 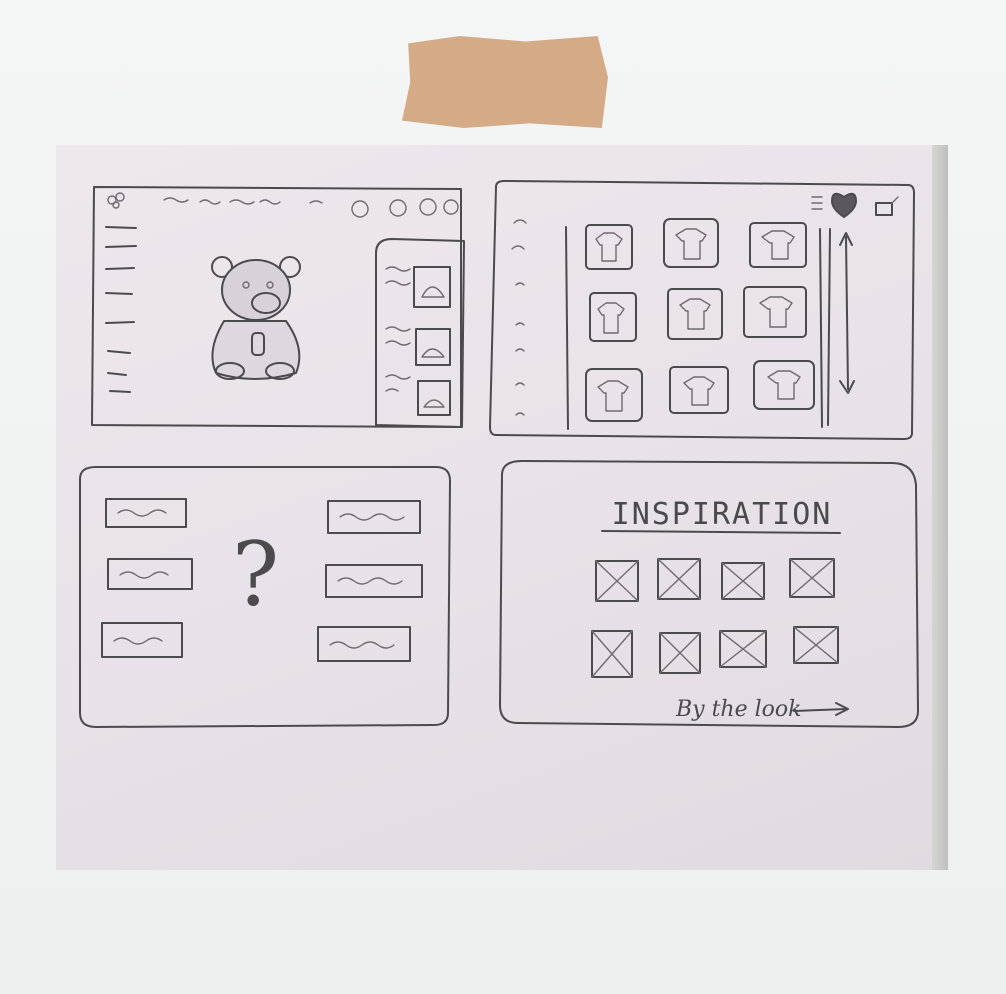 I want to click on social-icon-g, so click(x=360, y=209).